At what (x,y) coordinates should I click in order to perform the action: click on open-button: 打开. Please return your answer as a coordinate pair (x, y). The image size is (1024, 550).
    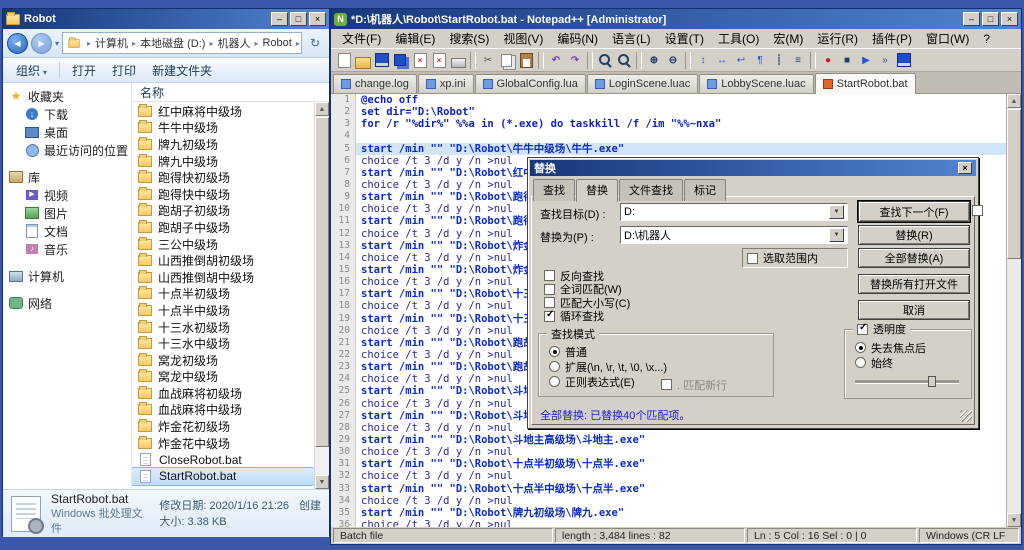
    Looking at the image, I should click on (84, 70).